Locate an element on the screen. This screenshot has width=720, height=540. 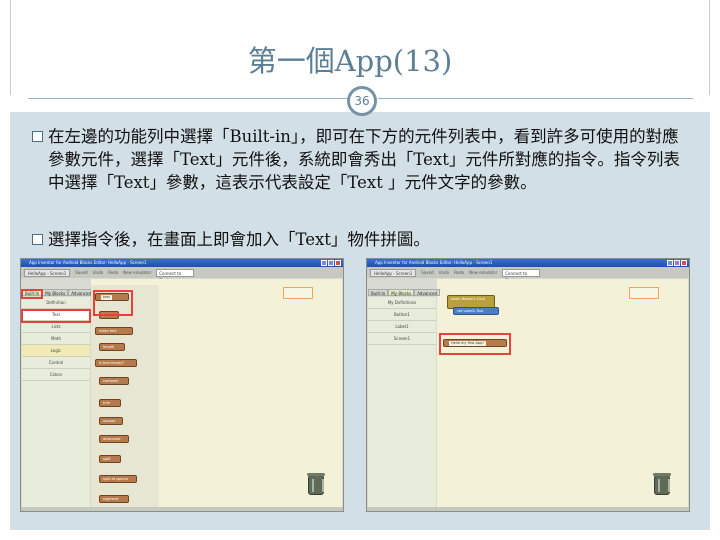
drawer-item-label1: Label1 is located at coordinates (402, 327).